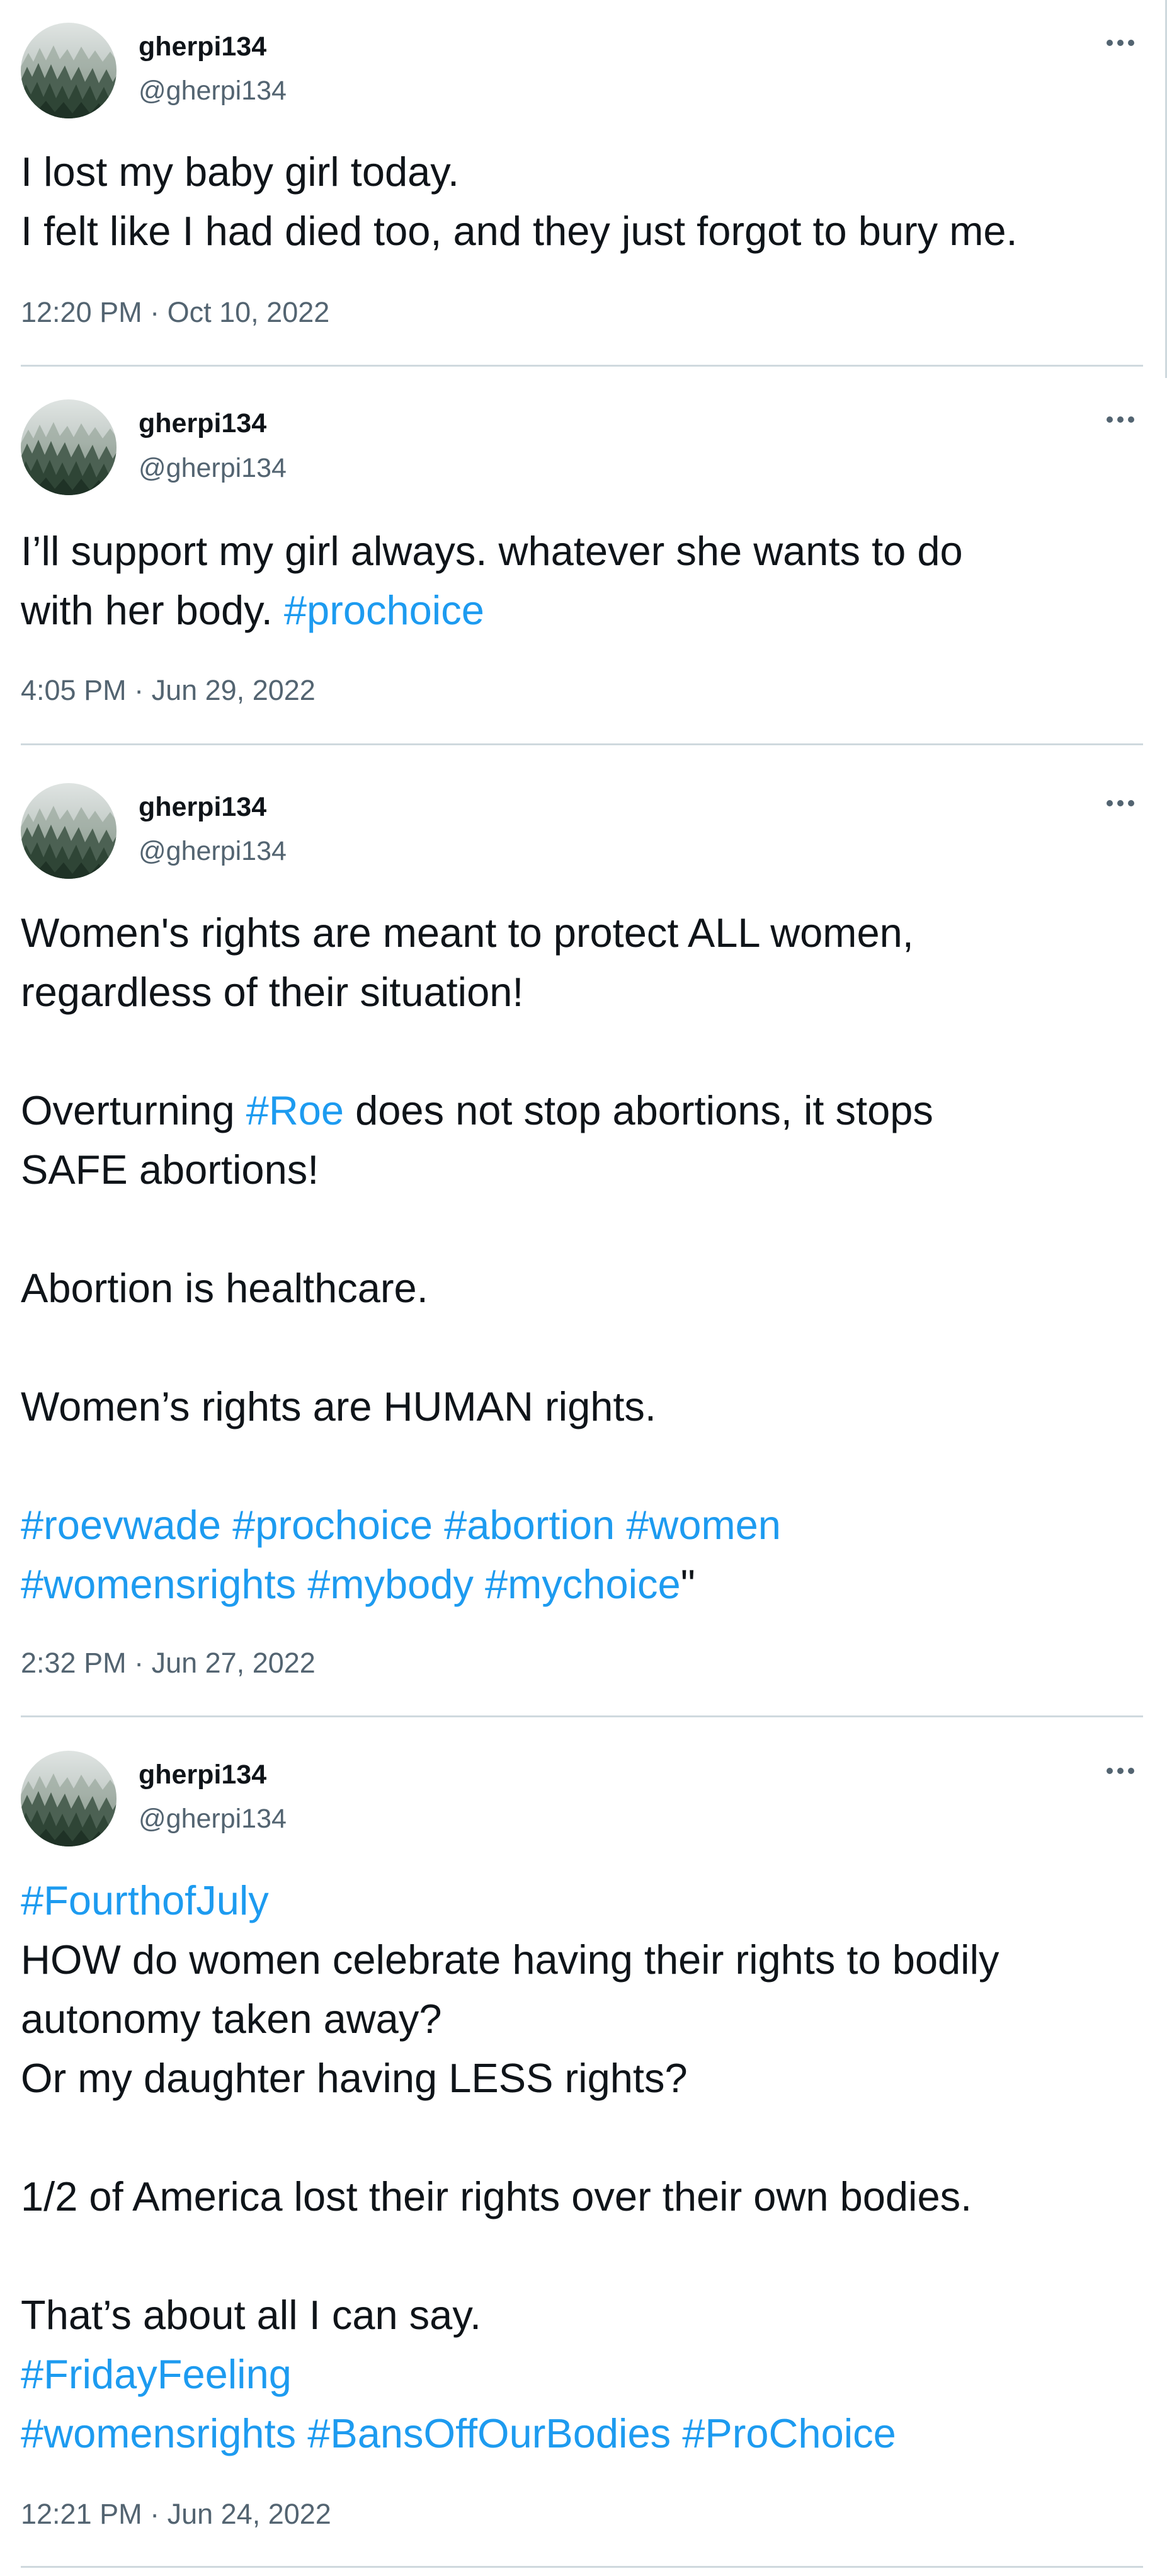 This screenshot has height=2576, width=1167. What do you see at coordinates (582, 1901) in the screenshot?
I see `tweet-text-line: #FourthofJuly` at bounding box center [582, 1901].